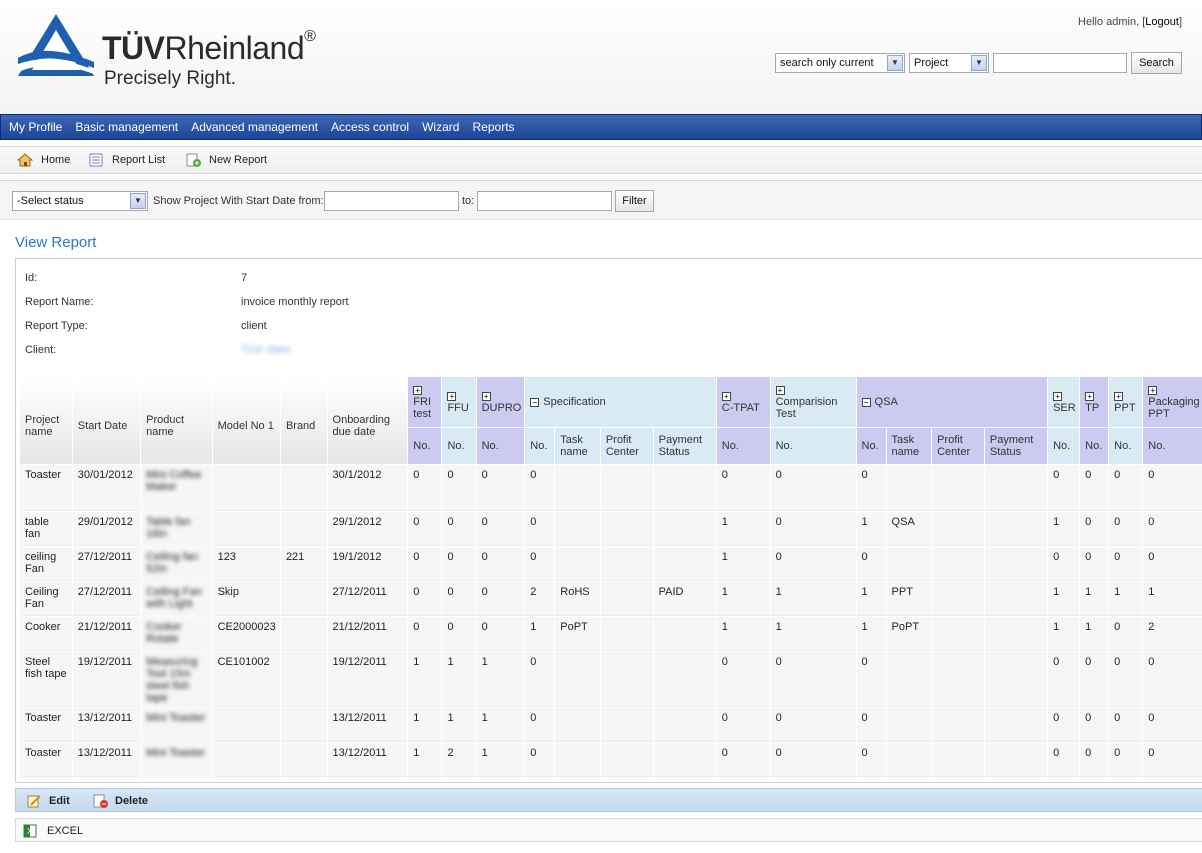 The image size is (1202, 853). Describe the element at coordinates (53, 831) in the screenshot. I see `excel-export-button: X EXCEL` at that location.